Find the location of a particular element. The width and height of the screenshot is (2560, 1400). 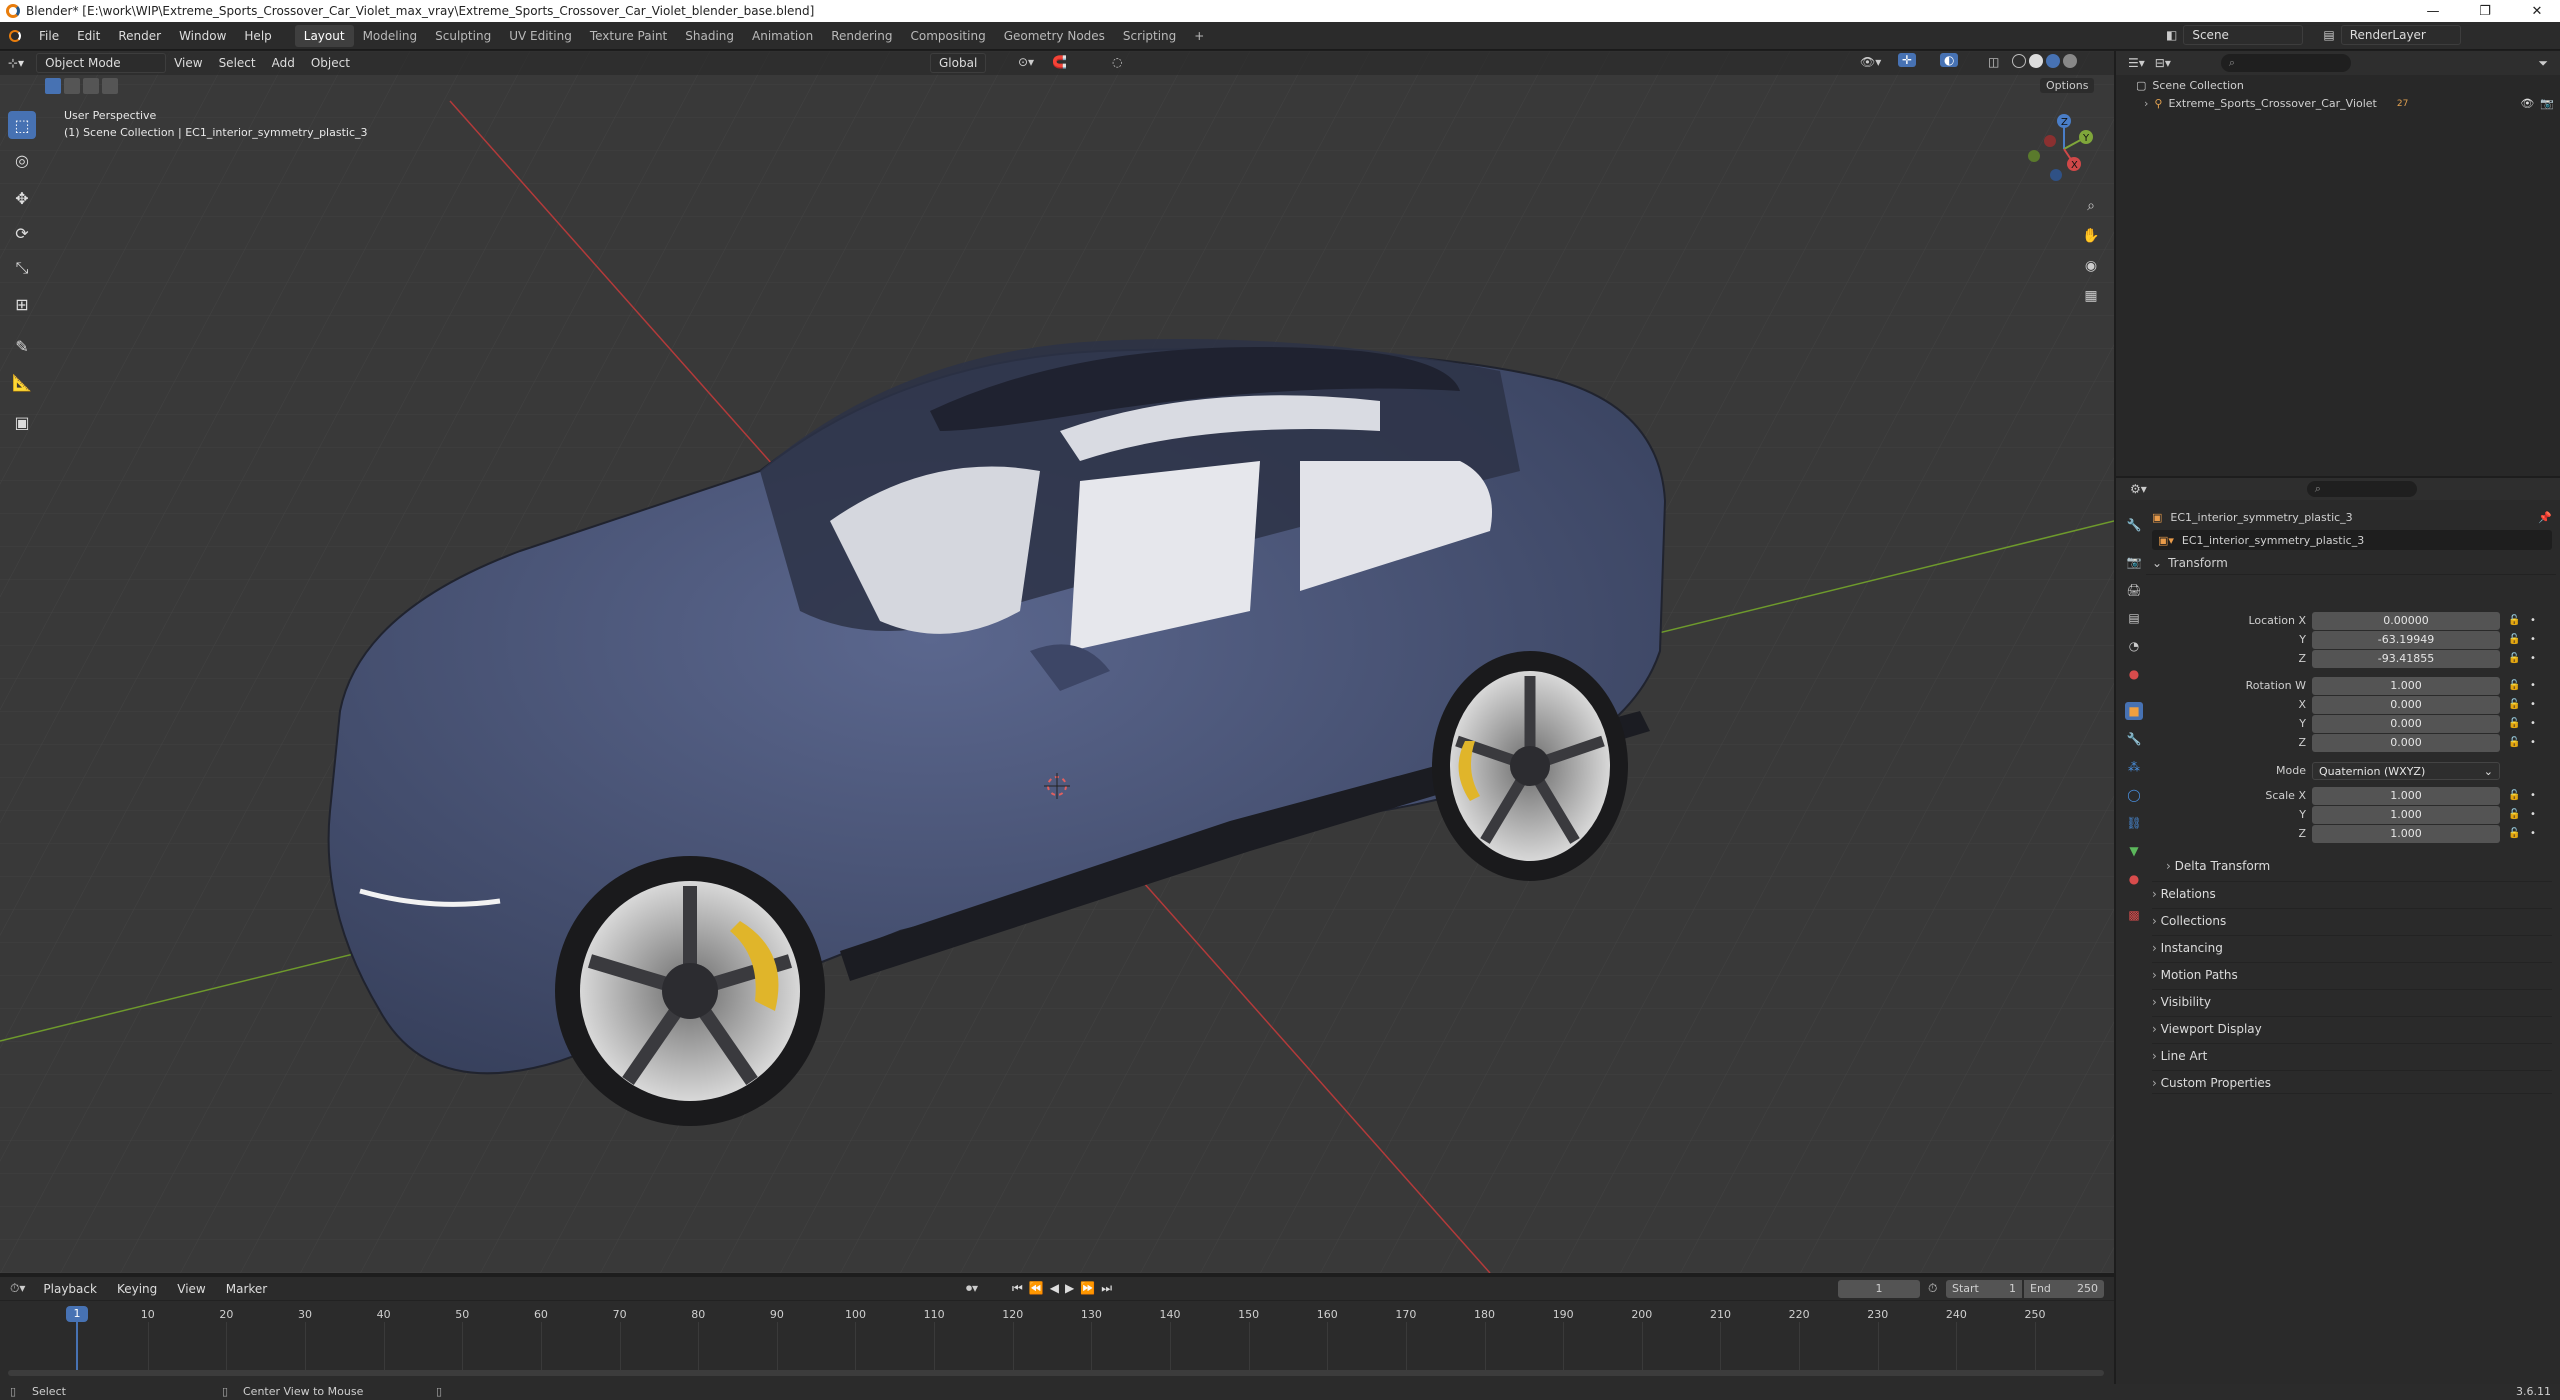

tab-sculpting: Sculpting is located at coordinates (463, 36).